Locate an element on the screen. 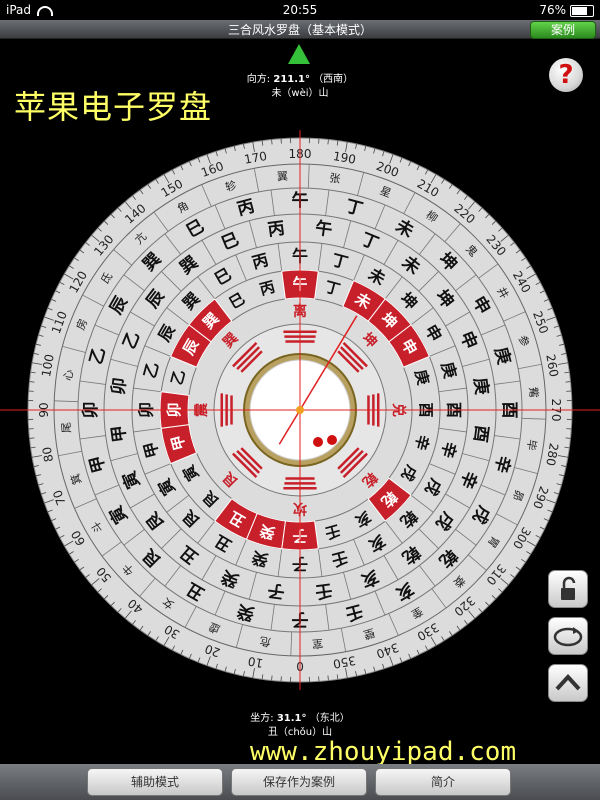 The width and height of the screenshot is (600, 800). intro-button: 简介 is located at coordinates (443, 782).